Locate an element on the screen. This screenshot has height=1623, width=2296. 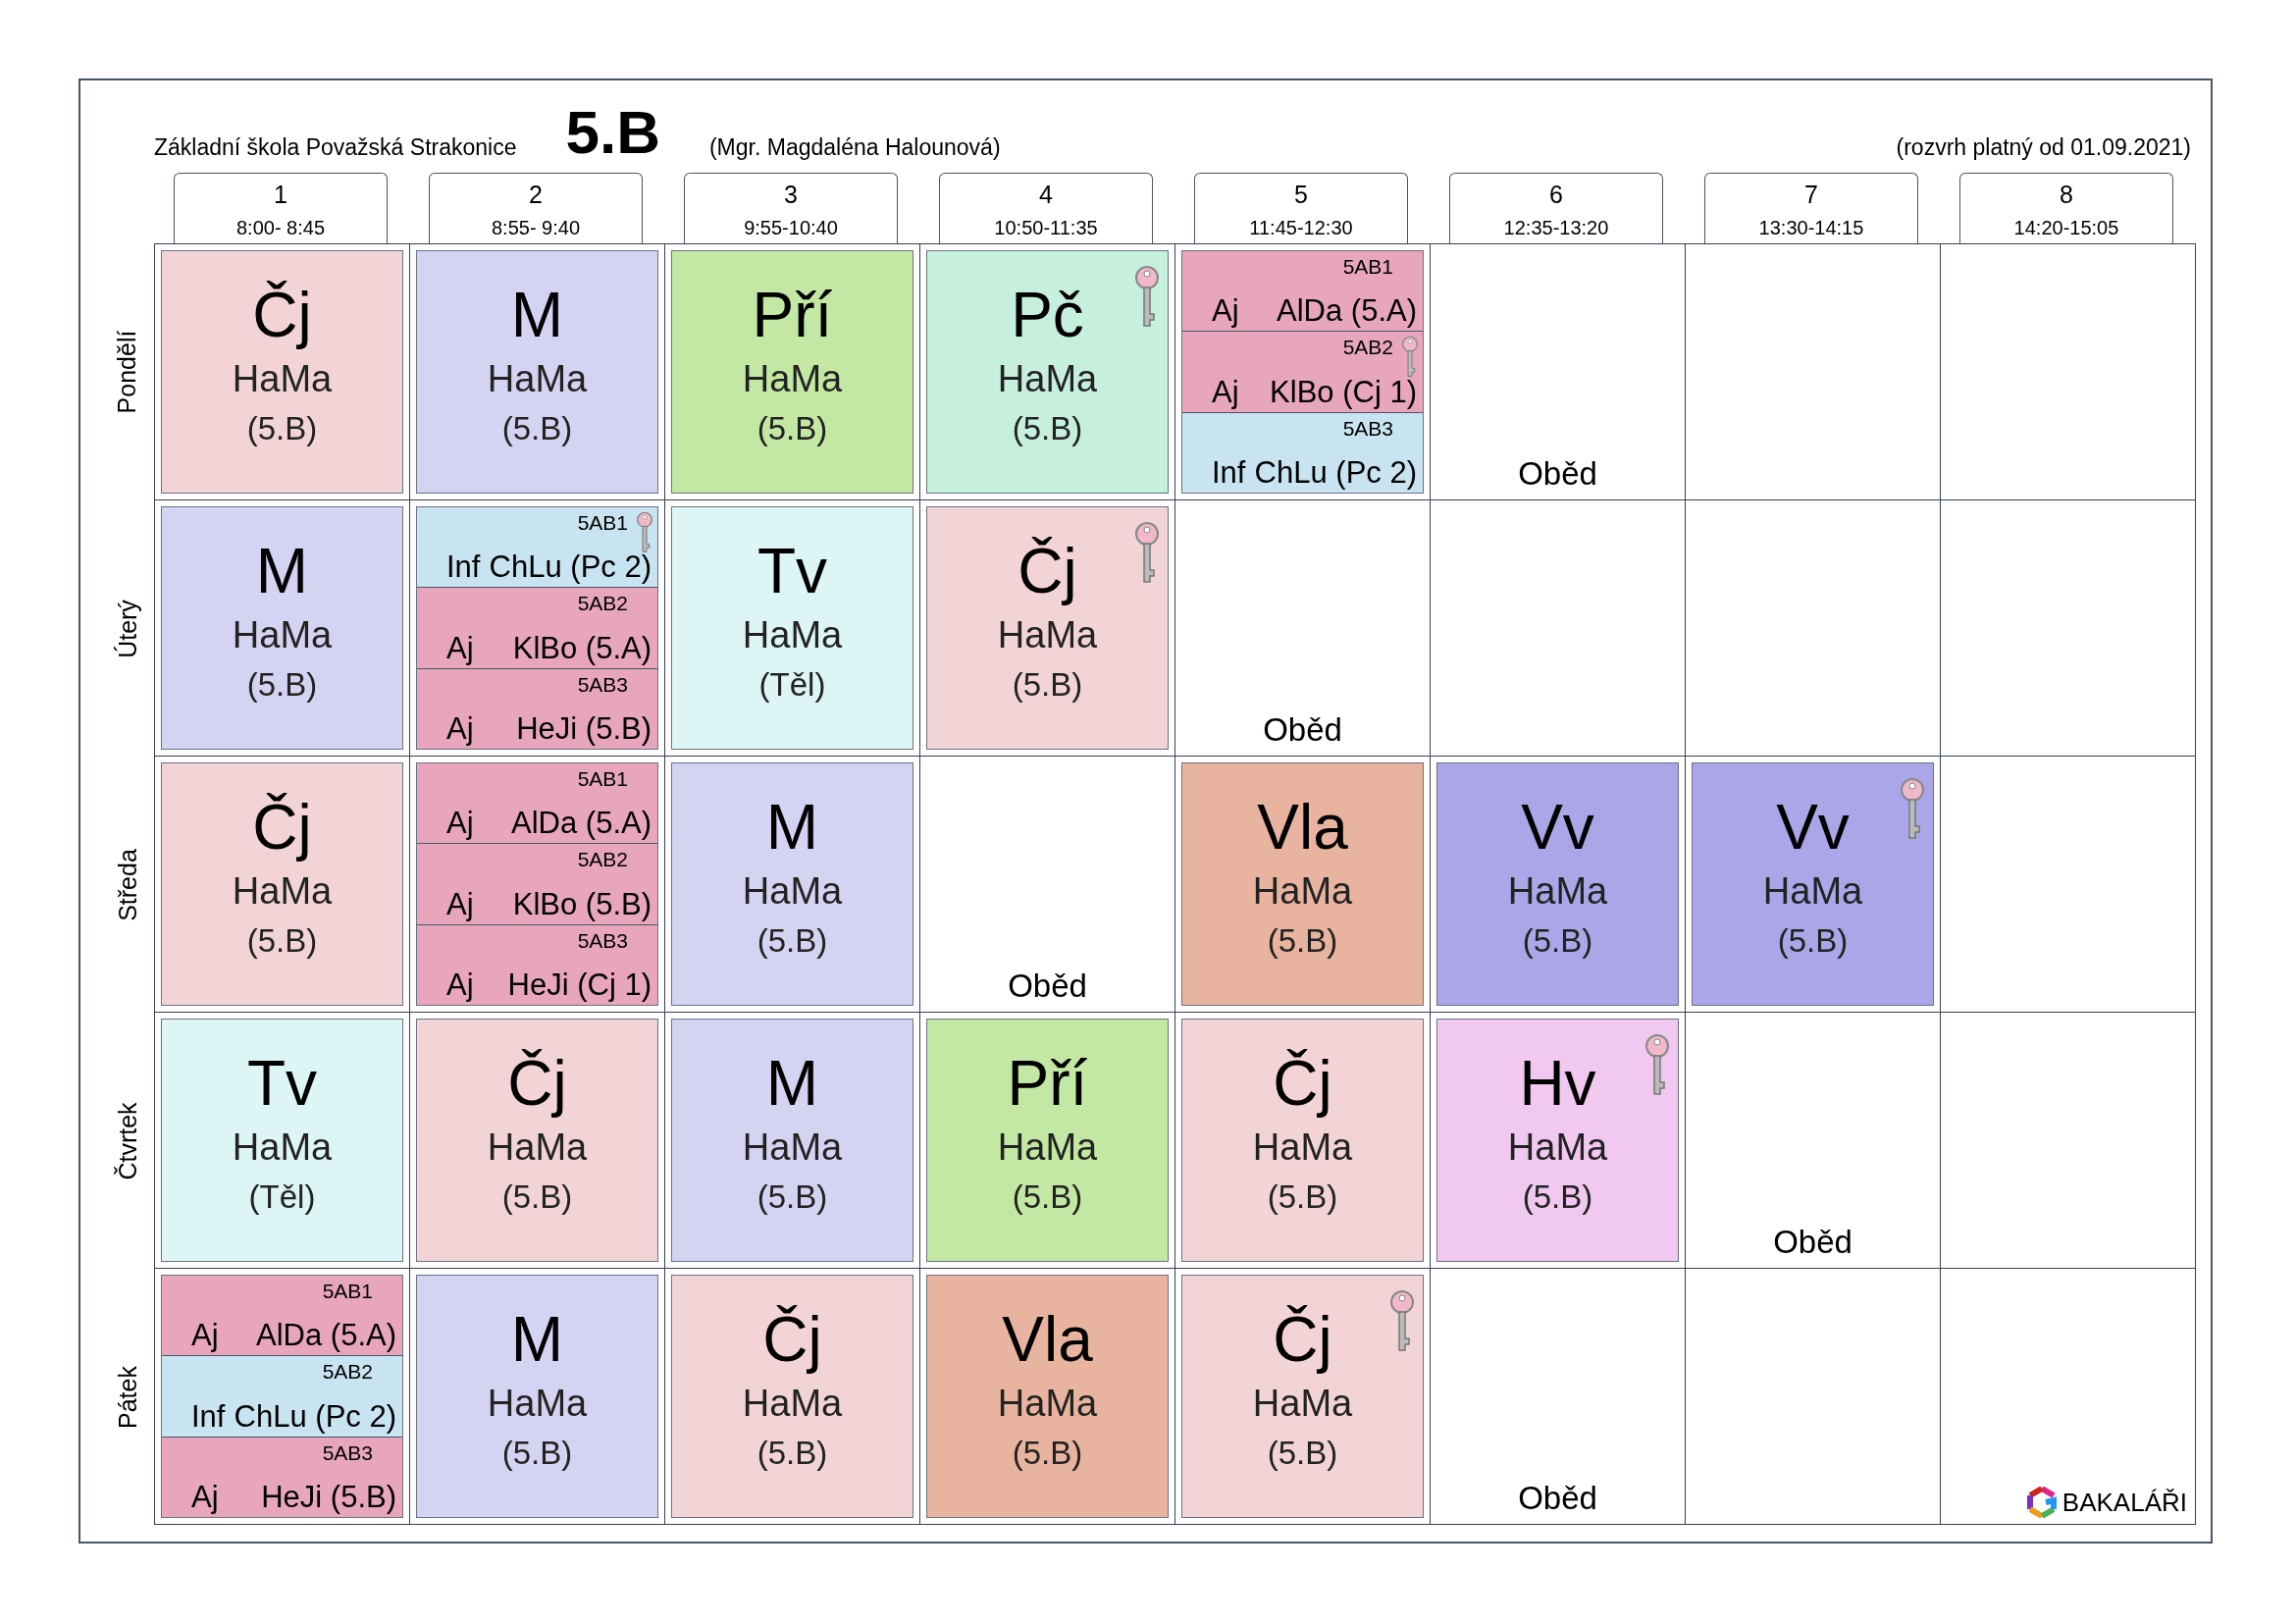
period-number: 3 is located at coordinates (791, 194).